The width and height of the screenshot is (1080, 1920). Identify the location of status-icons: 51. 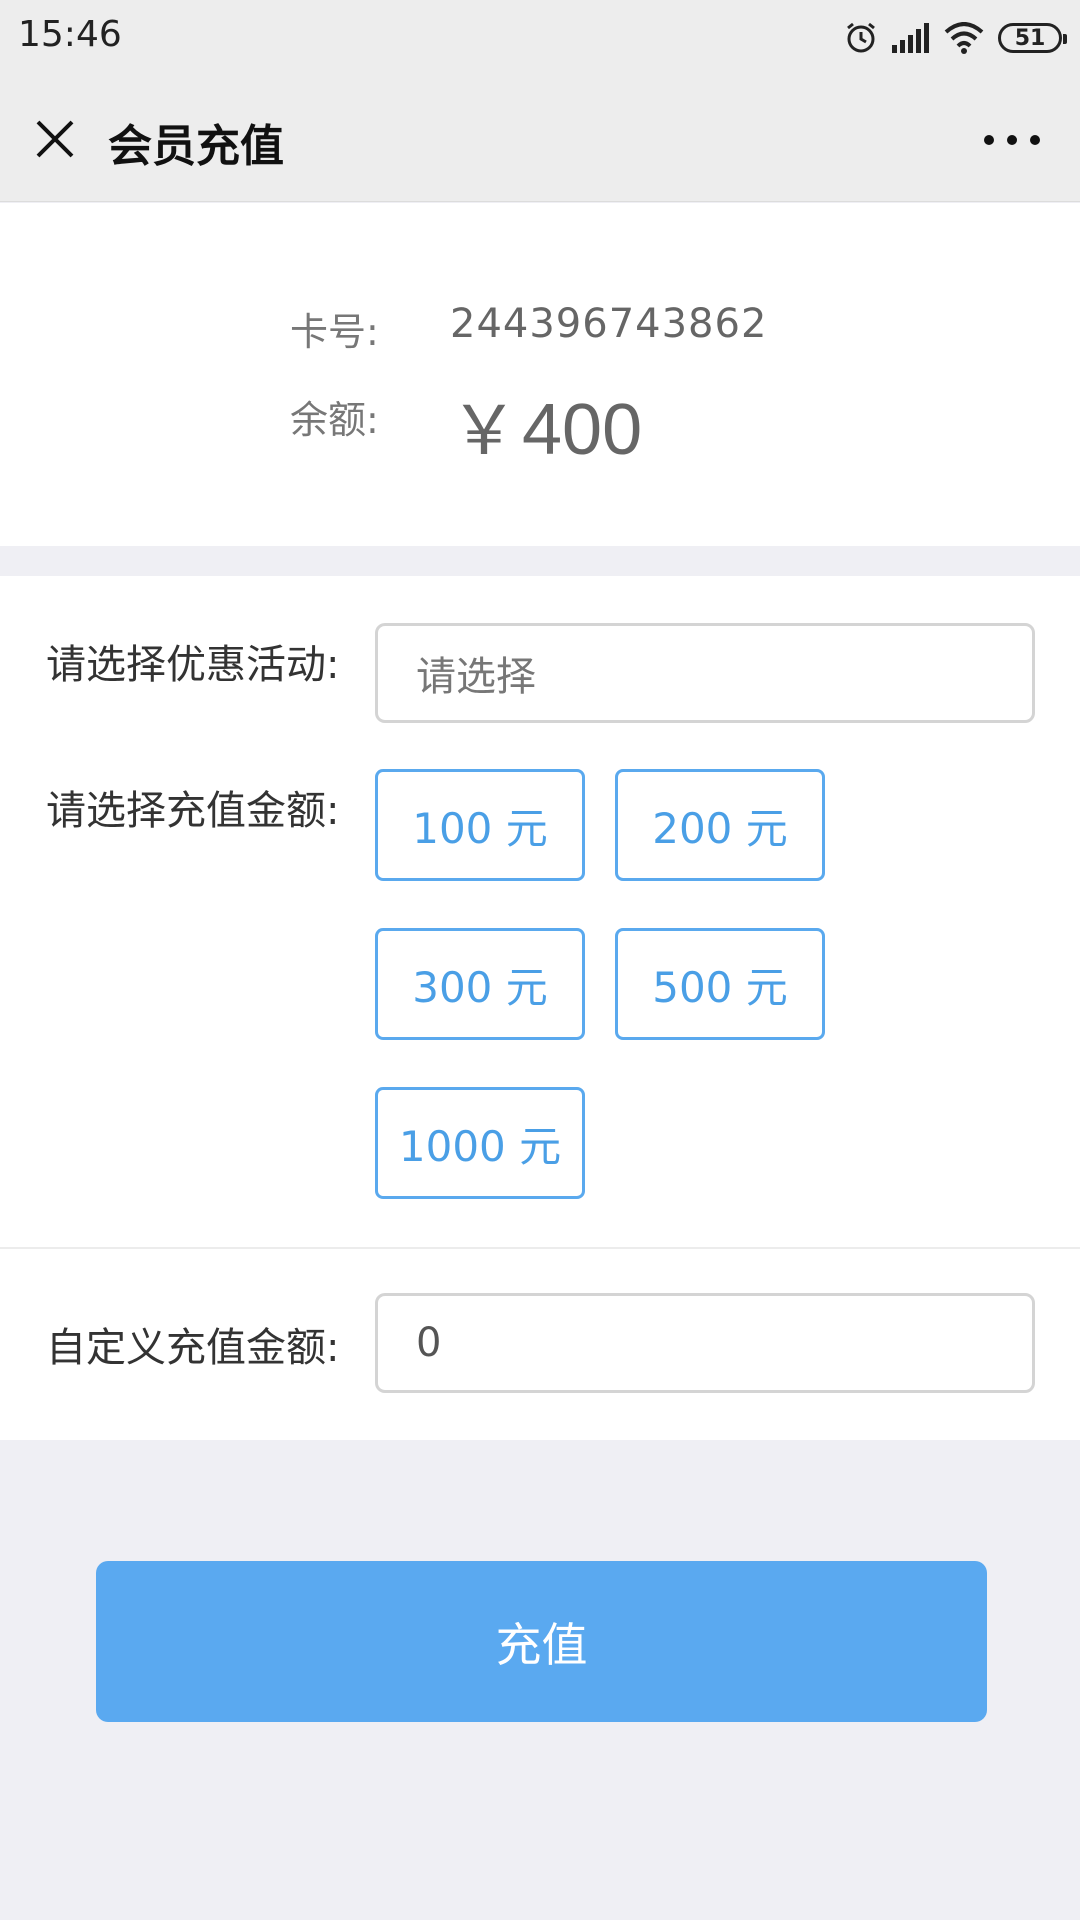
(955, 38).